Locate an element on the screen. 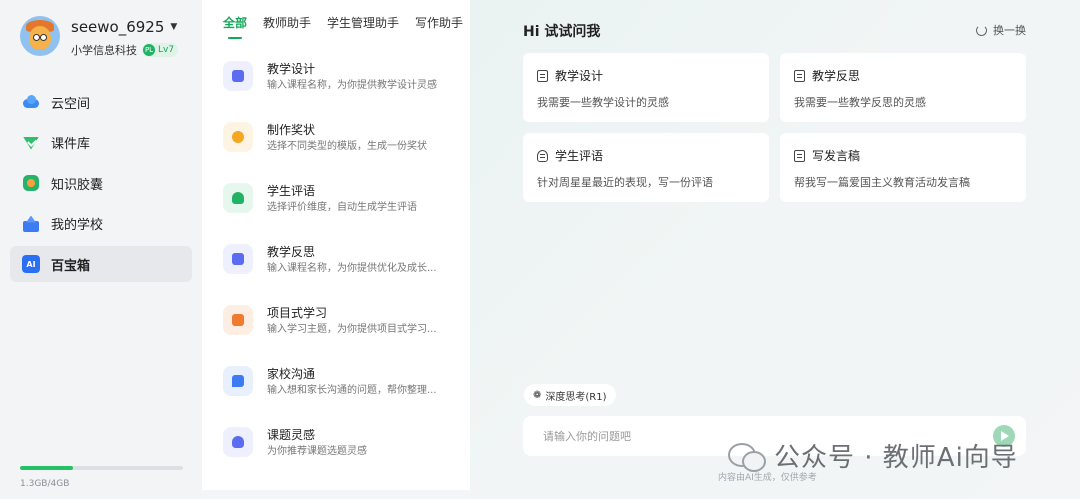  card-desc: 针对周星星最近的表现，写一份评语 is located at coordinates (625, 182).